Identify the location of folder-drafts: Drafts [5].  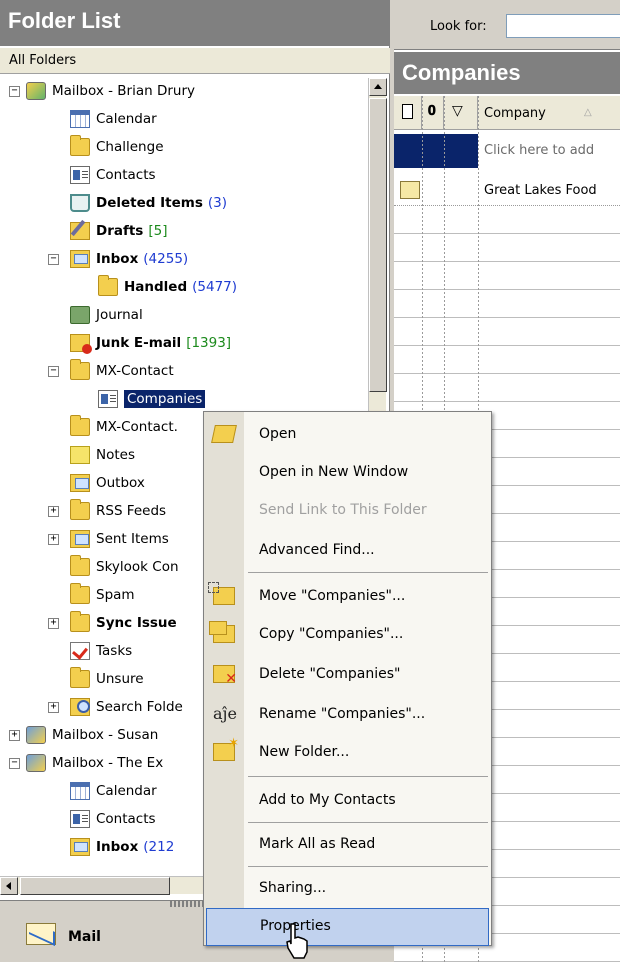
(118, 231).